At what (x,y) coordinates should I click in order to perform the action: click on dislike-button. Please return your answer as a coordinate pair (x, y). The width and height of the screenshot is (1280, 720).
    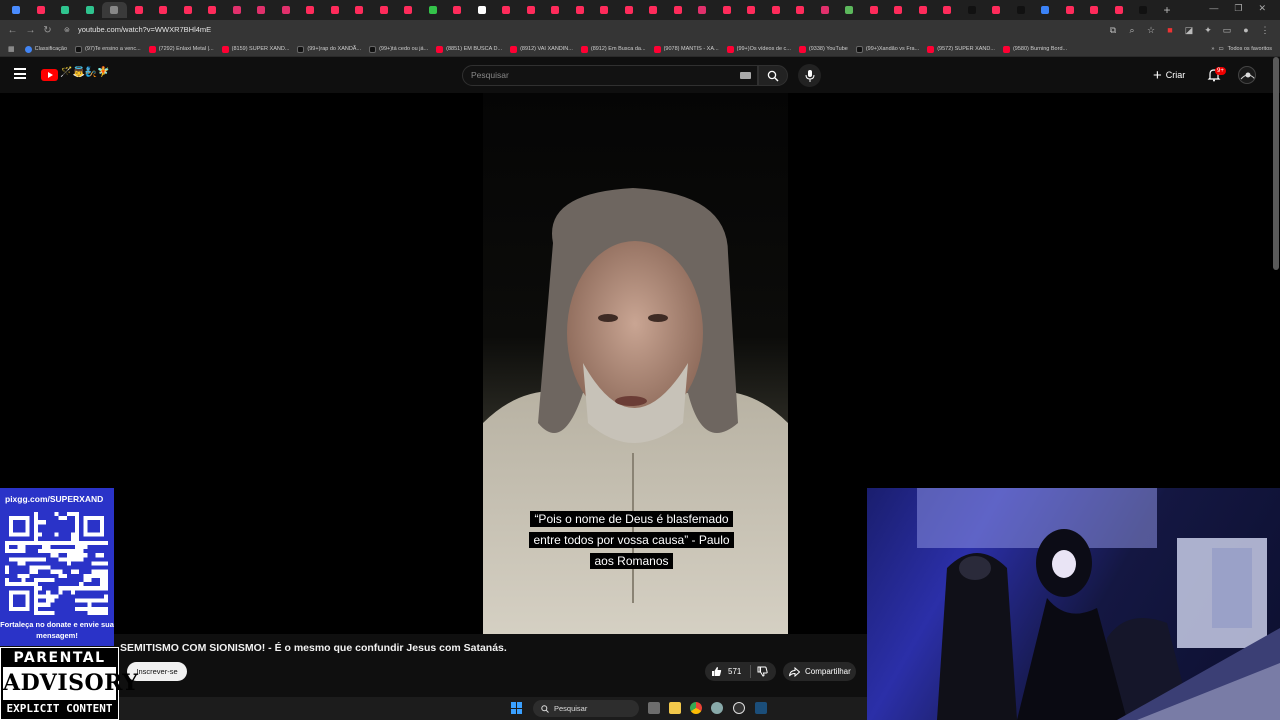
    Looking at the image, I should click on (759, 671).